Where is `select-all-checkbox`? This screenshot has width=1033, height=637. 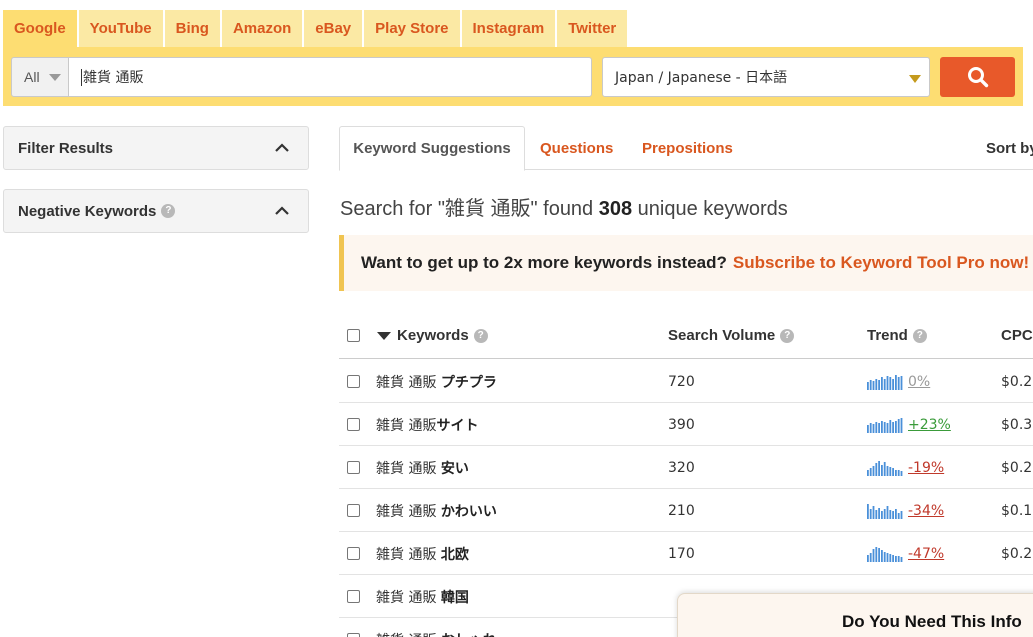 select-all-checkbox is located at coordinates (353, 335).